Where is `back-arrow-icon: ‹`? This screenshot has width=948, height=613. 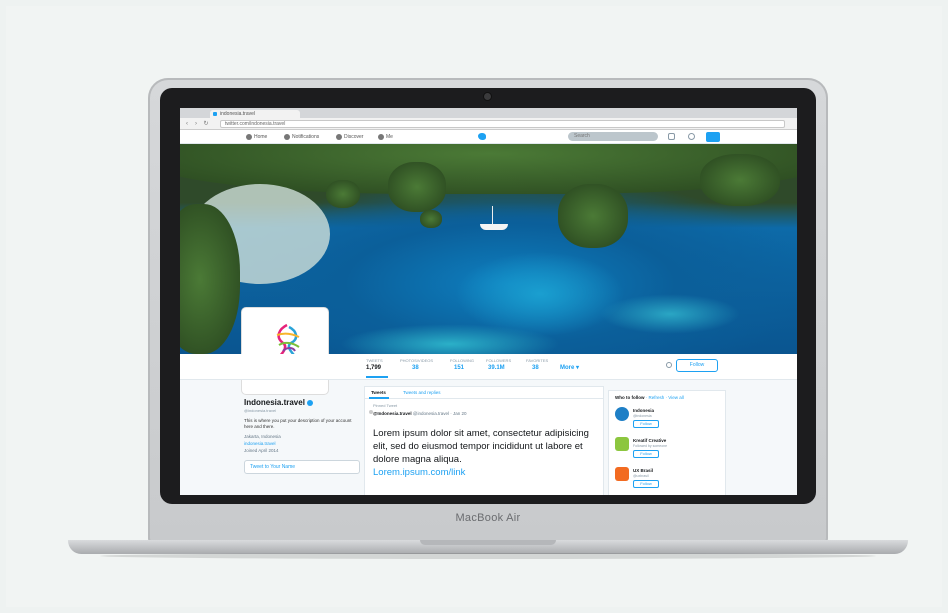 back-arrow-icon: ‹ is located at coordinates (187, 124).